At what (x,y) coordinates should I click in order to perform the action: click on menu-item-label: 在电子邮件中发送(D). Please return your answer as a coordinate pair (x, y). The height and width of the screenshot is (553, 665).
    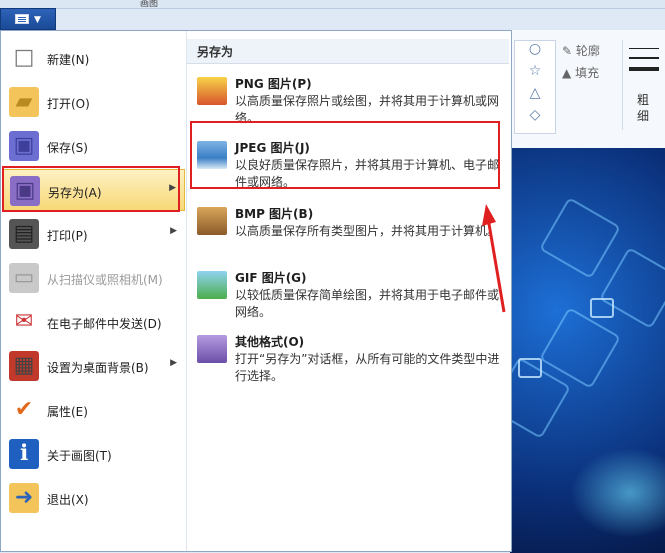
    Looking at the image, I should click on (104, 324).